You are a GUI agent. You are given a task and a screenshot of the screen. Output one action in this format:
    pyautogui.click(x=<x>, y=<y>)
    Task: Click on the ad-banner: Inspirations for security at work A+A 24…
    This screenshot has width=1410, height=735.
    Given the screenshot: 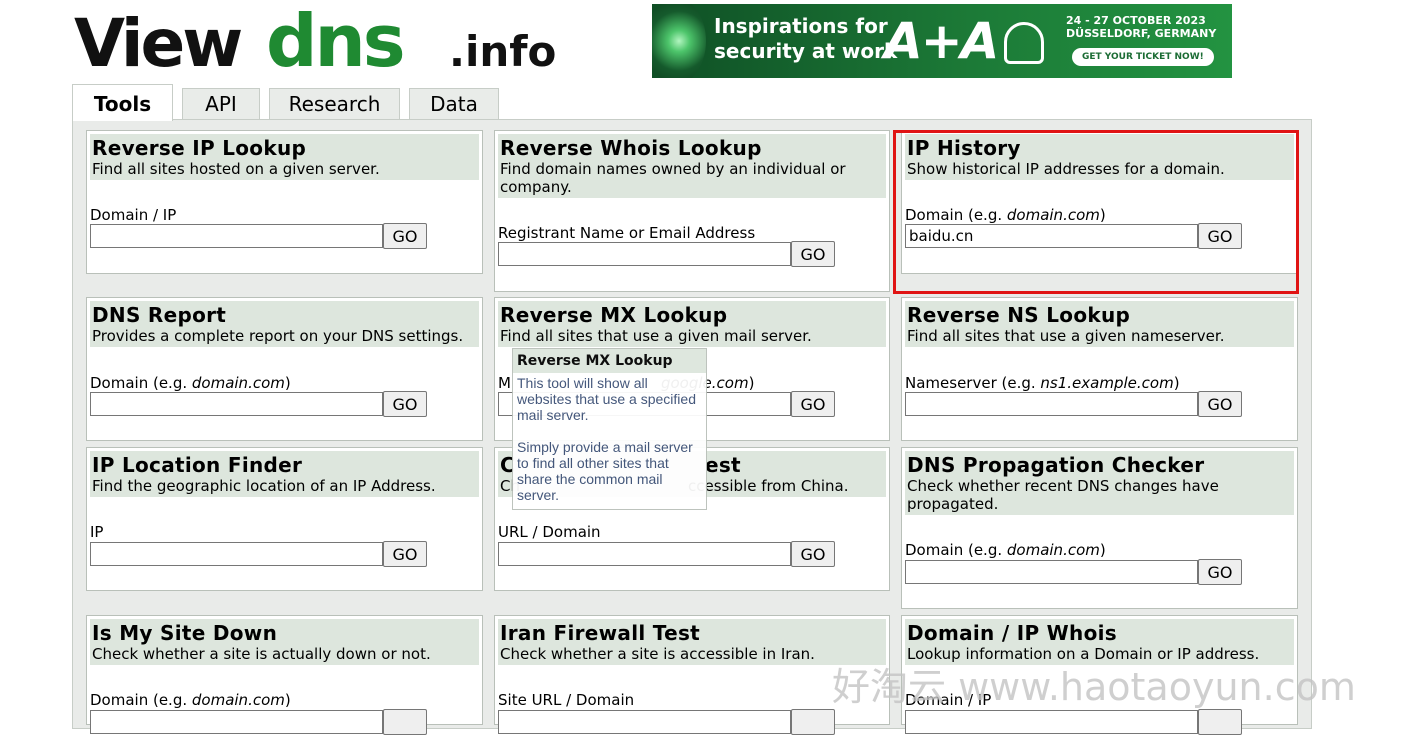 What is the action you would take?
    pyautogui.click(x=942, y=41)
    